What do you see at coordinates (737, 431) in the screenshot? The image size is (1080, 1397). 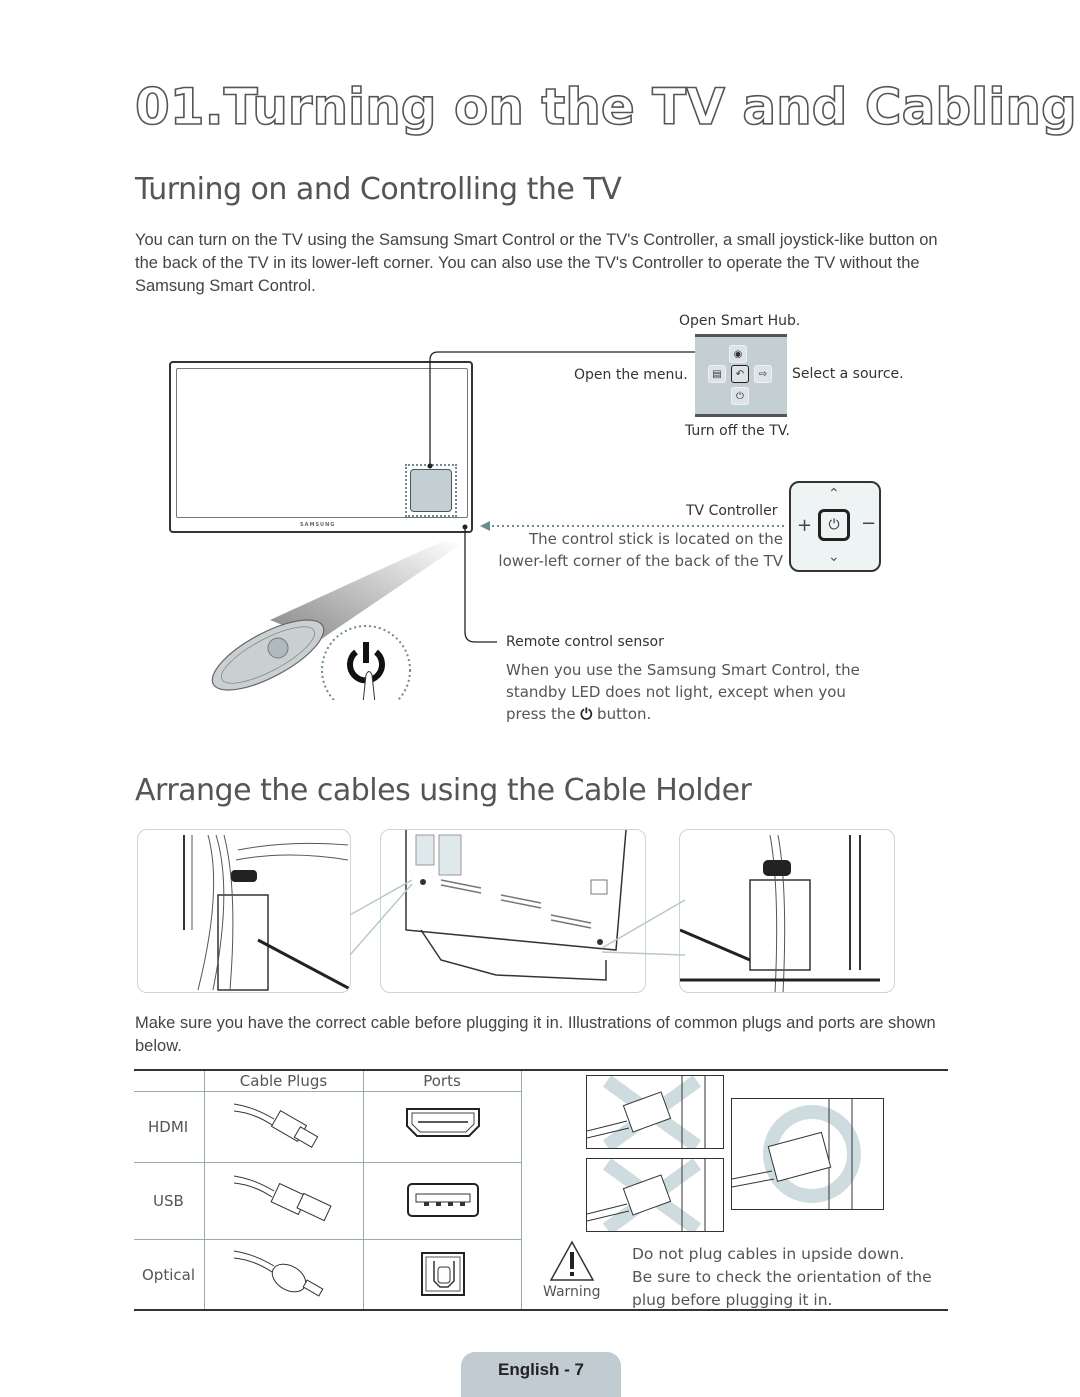 I see `callout-turn-off-tv: Turn off the TV.` at bounding box center [737, 431].